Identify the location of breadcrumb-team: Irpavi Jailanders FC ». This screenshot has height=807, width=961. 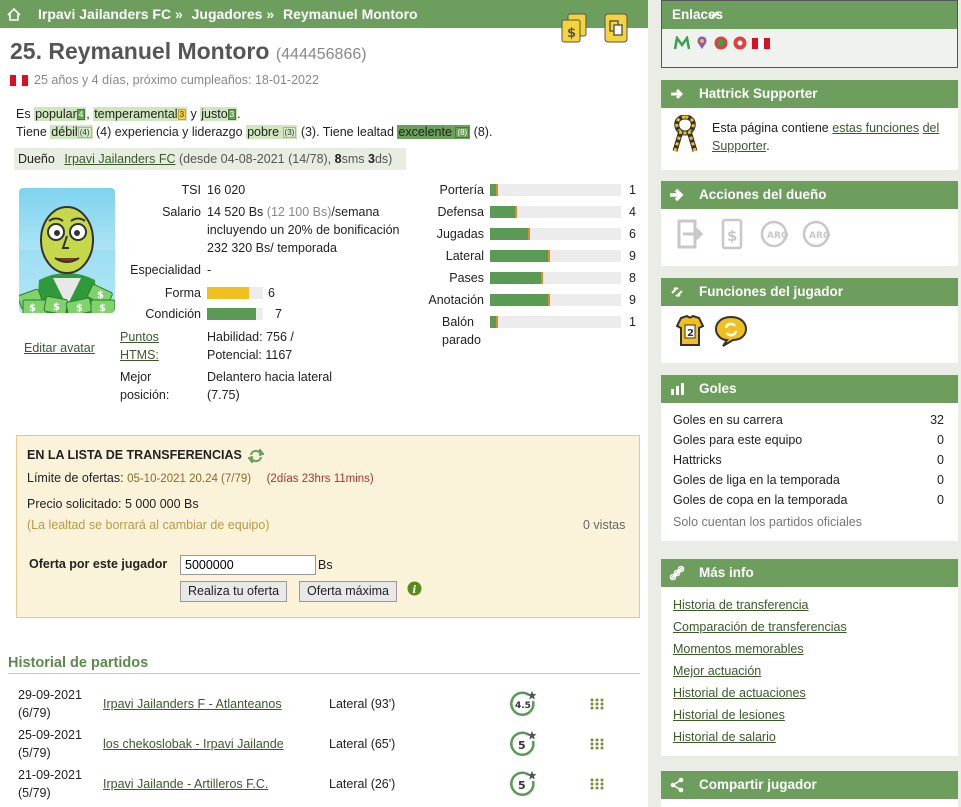
(110, 14).